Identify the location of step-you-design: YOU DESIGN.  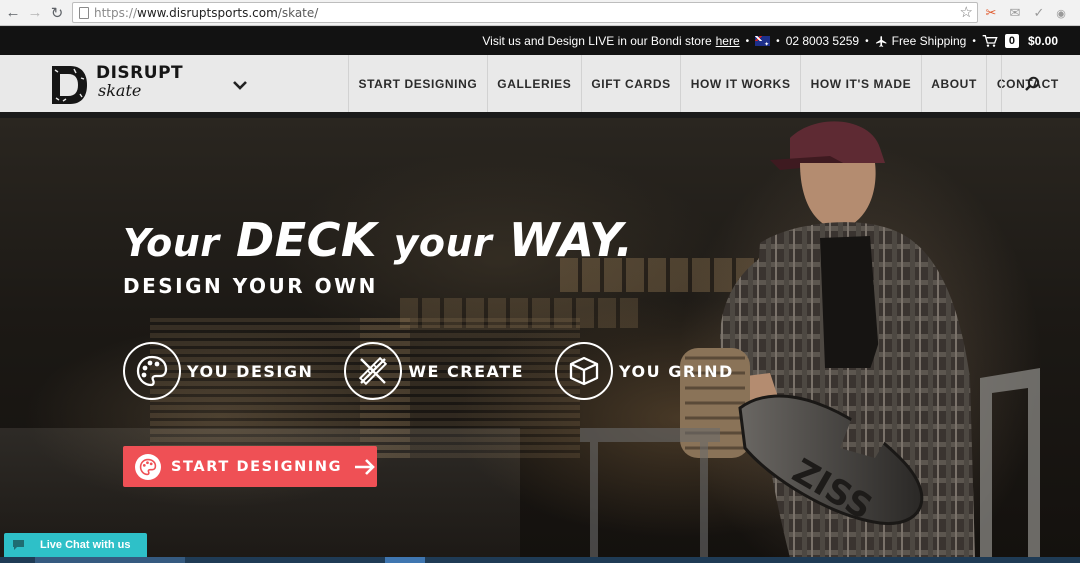
(218, 371).